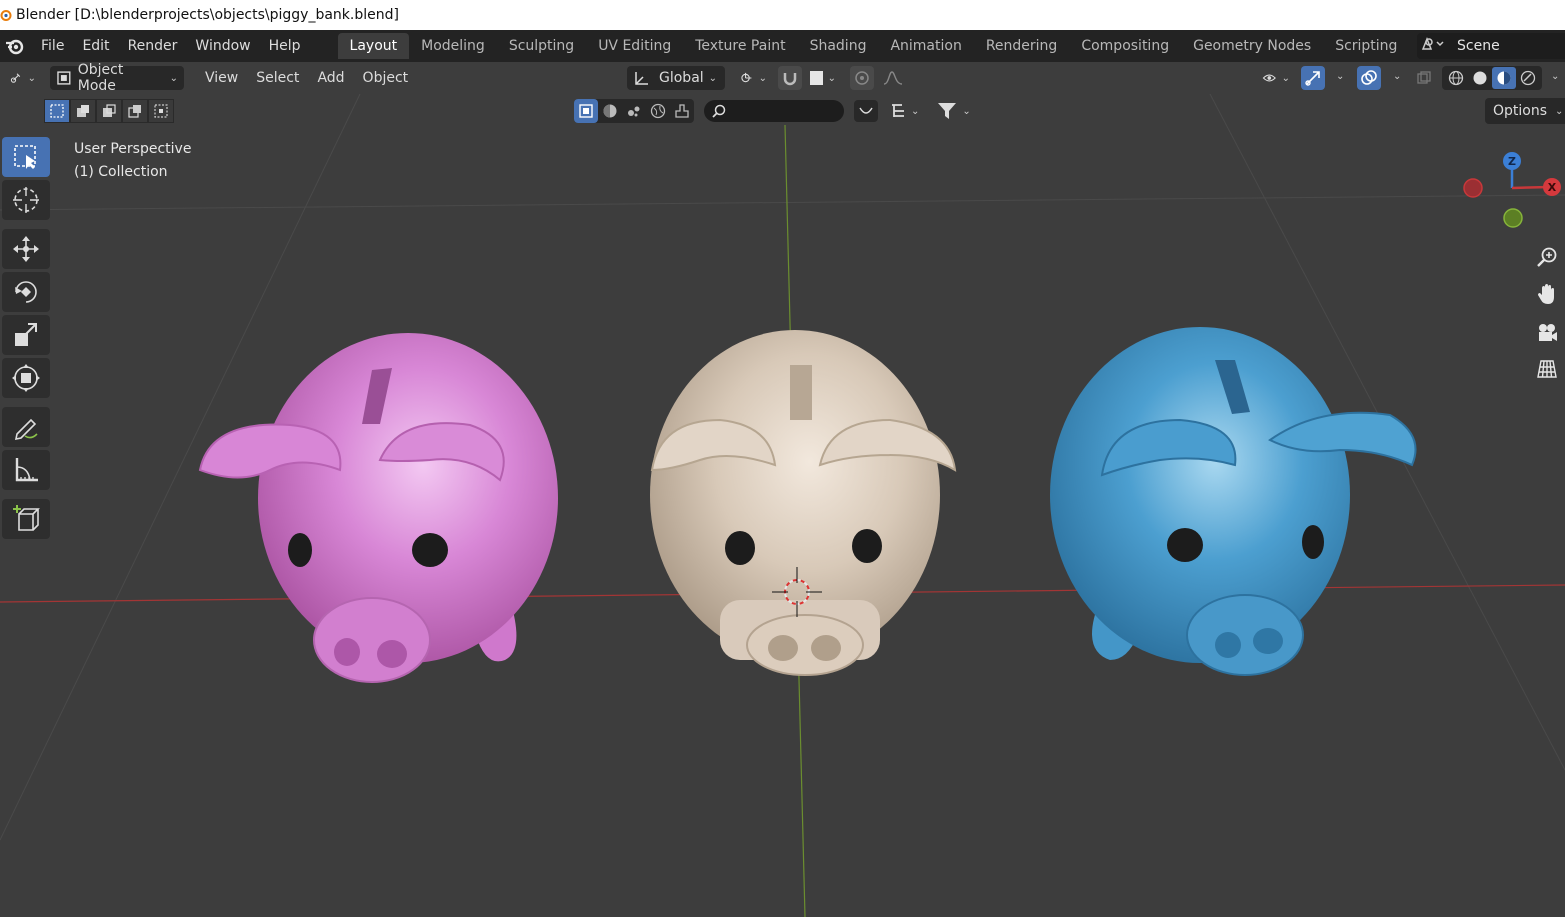 Image resolution: width=1565 pixels, height=917 pixels. I want to click on blender-logo-icon, so click(6, 15).